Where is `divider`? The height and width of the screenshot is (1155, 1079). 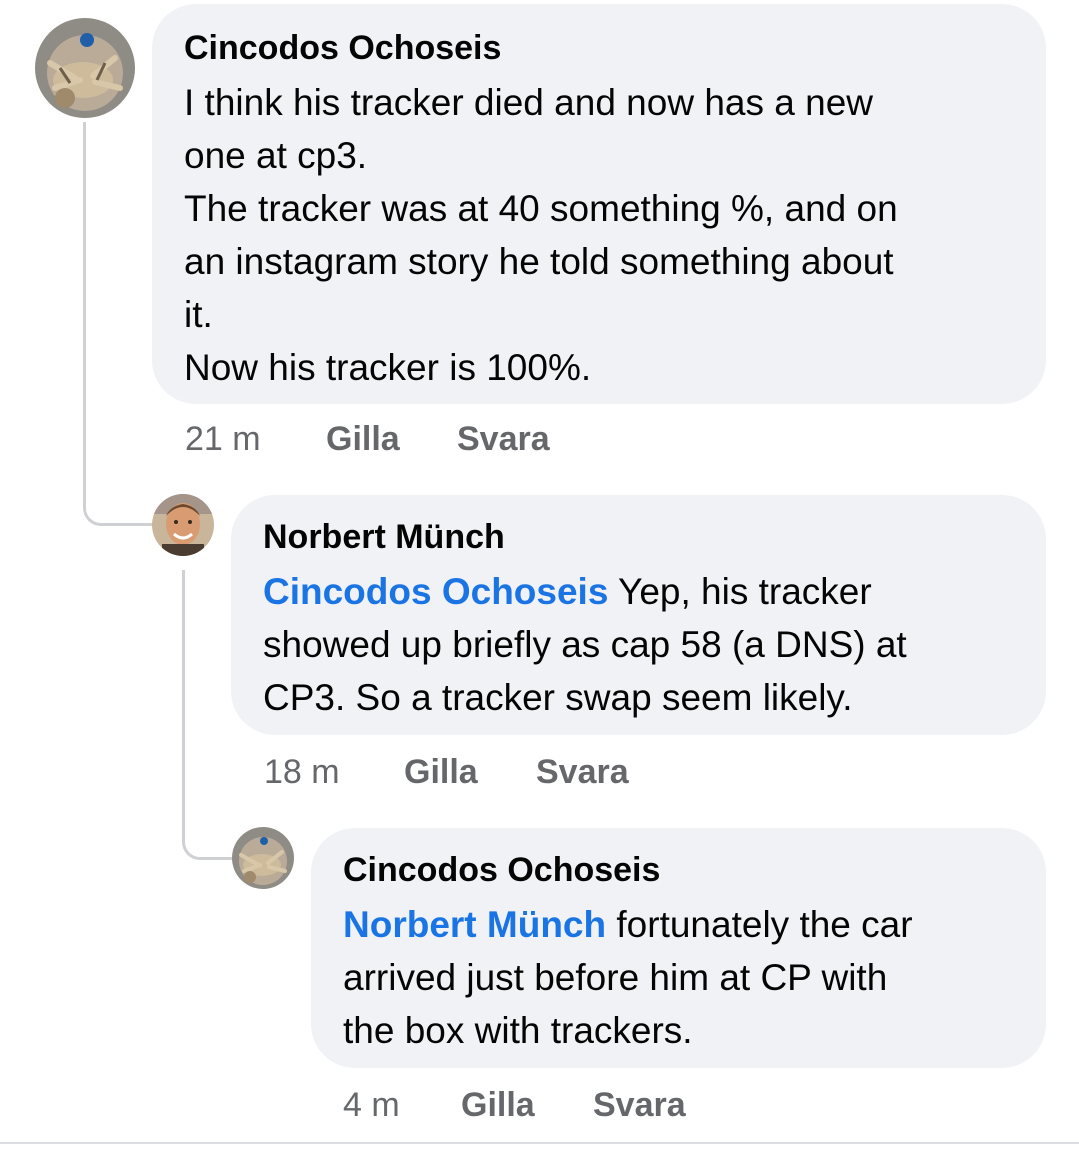
divider is located at coordinates (539, 1143).